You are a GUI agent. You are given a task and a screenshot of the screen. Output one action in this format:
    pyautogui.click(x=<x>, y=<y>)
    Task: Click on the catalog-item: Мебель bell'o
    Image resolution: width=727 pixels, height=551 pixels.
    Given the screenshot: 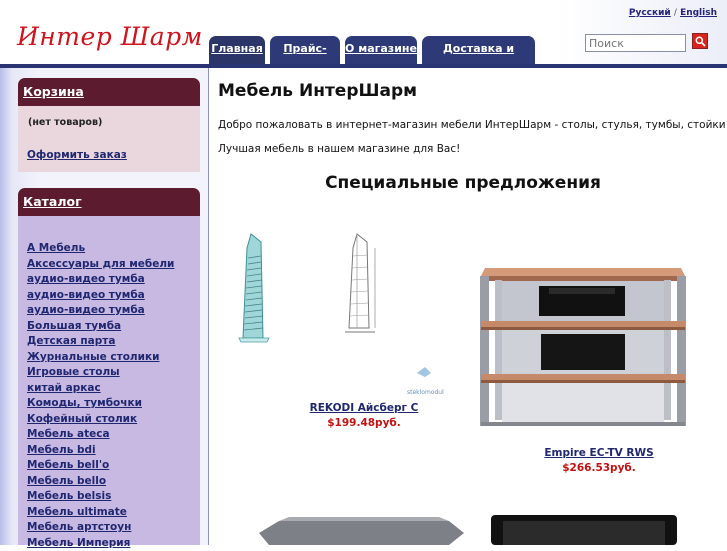 What is the action you would take?
    pyautogui.click(x=100, y=466)
    